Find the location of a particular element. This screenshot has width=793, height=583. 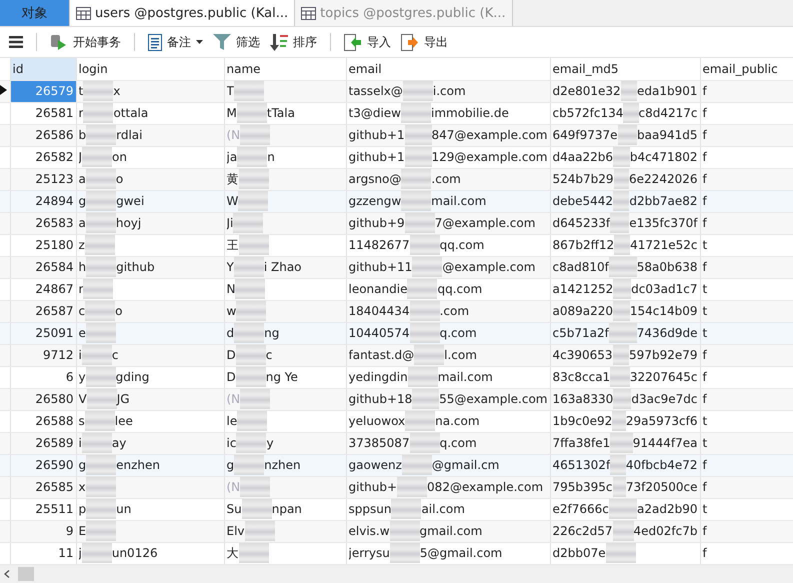

toolbar-button: 排序 is located at coordinates (293, 42).